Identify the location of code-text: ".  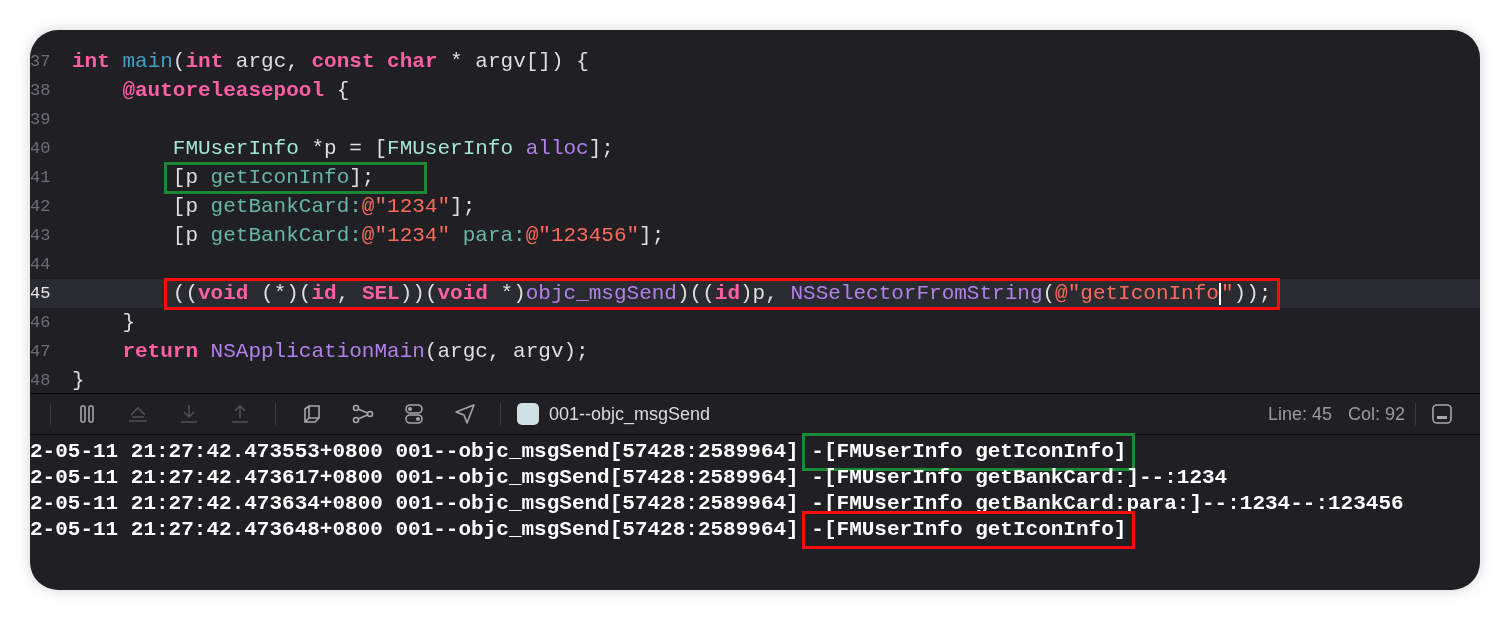
(1227, 293).